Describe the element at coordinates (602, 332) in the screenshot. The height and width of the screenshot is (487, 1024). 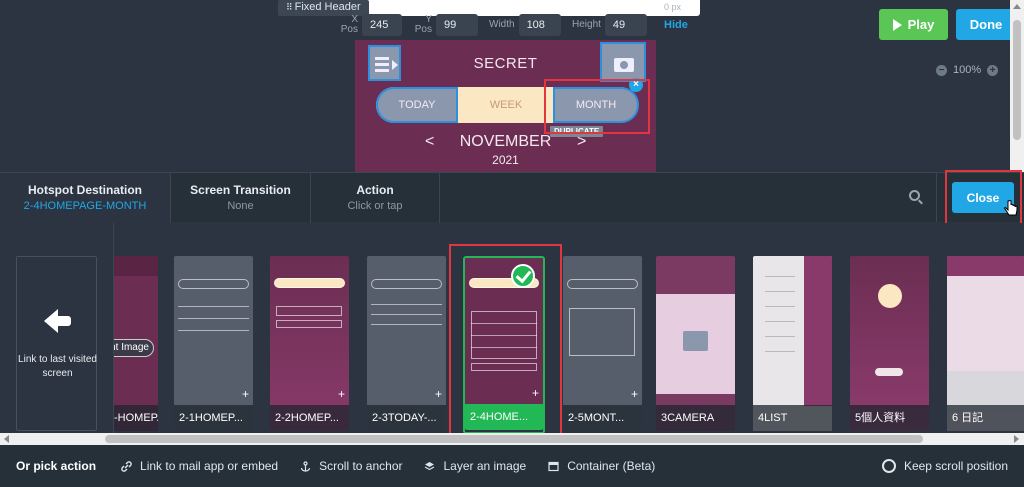
I see `thumb-calendar-grid` at that location.